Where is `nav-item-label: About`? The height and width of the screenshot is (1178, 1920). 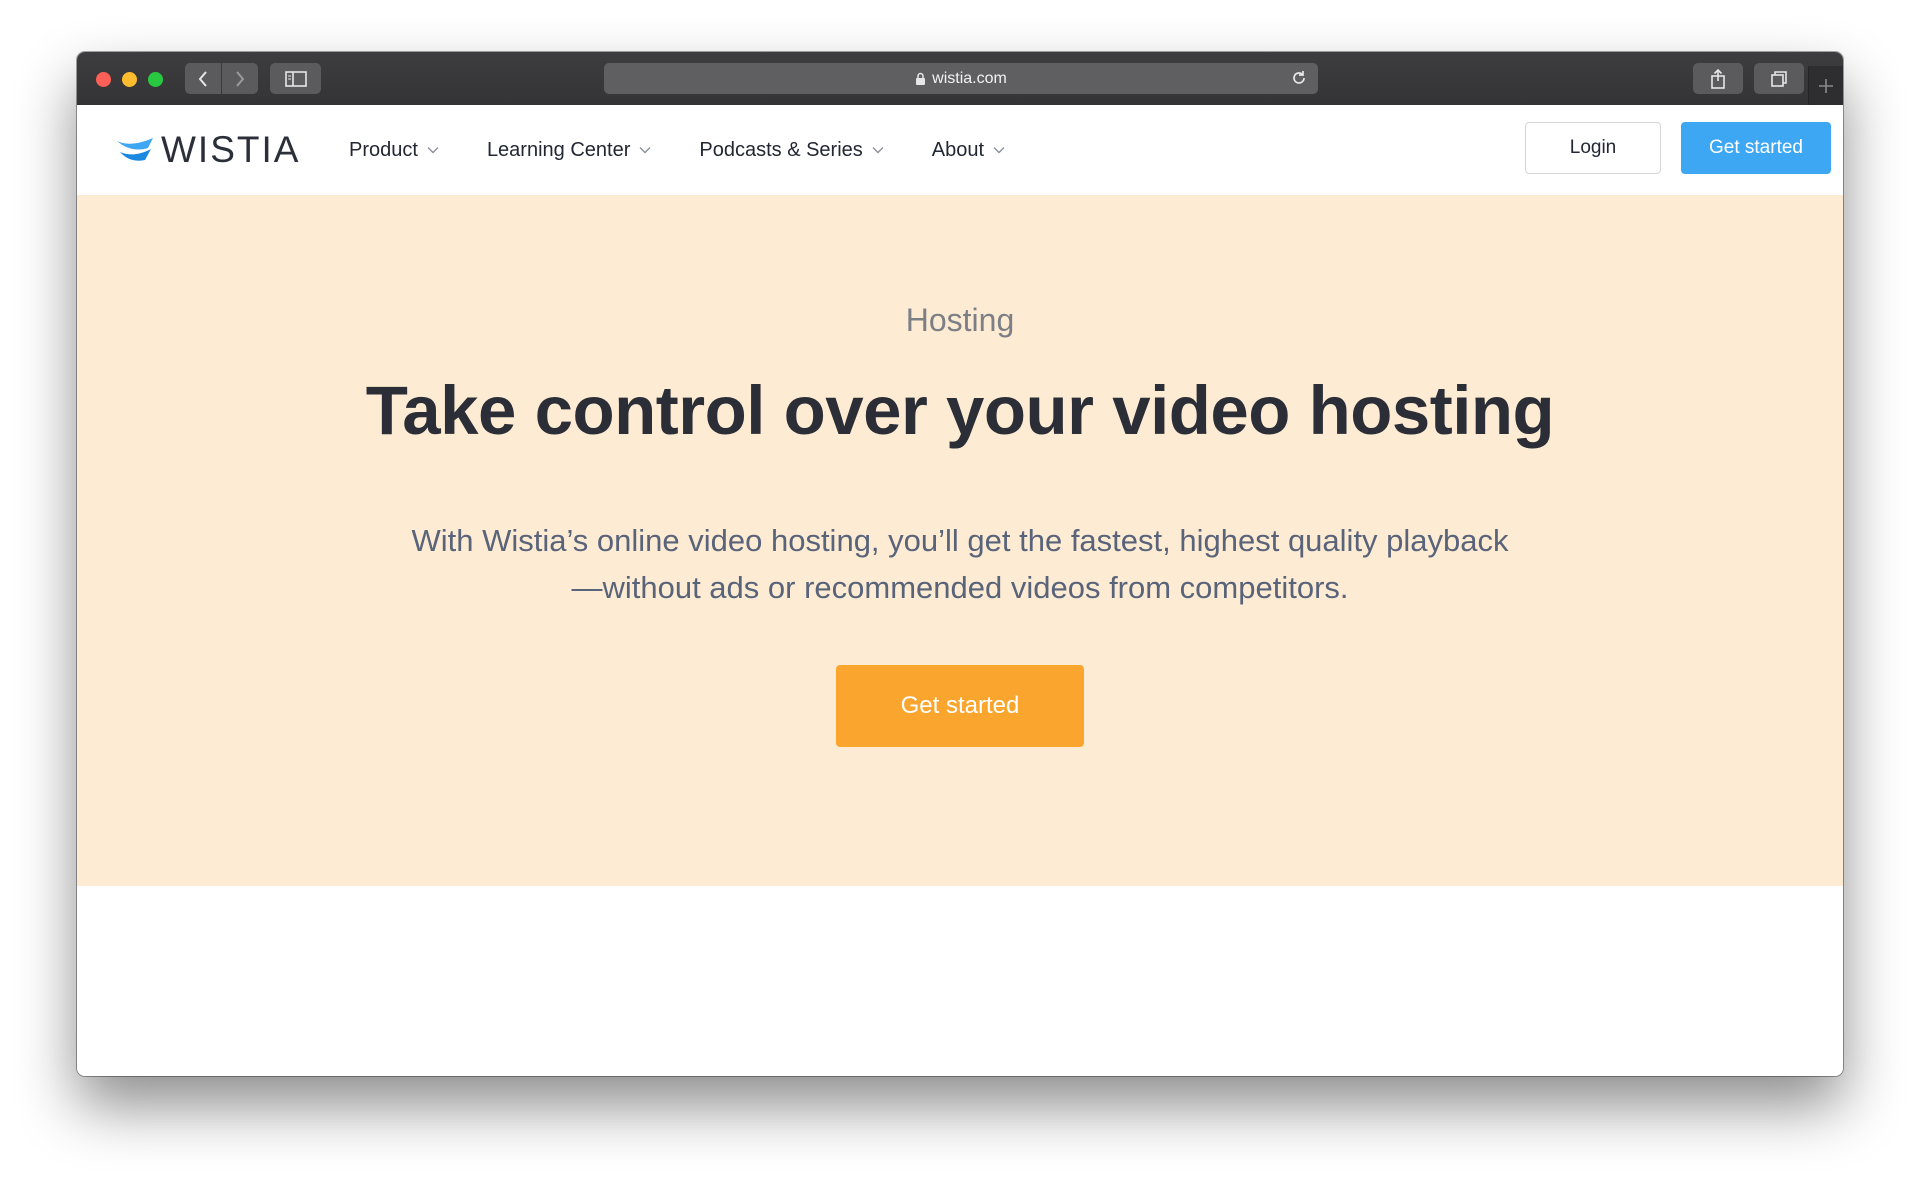 nav-item-label: About is located at coordinates (958, 149).